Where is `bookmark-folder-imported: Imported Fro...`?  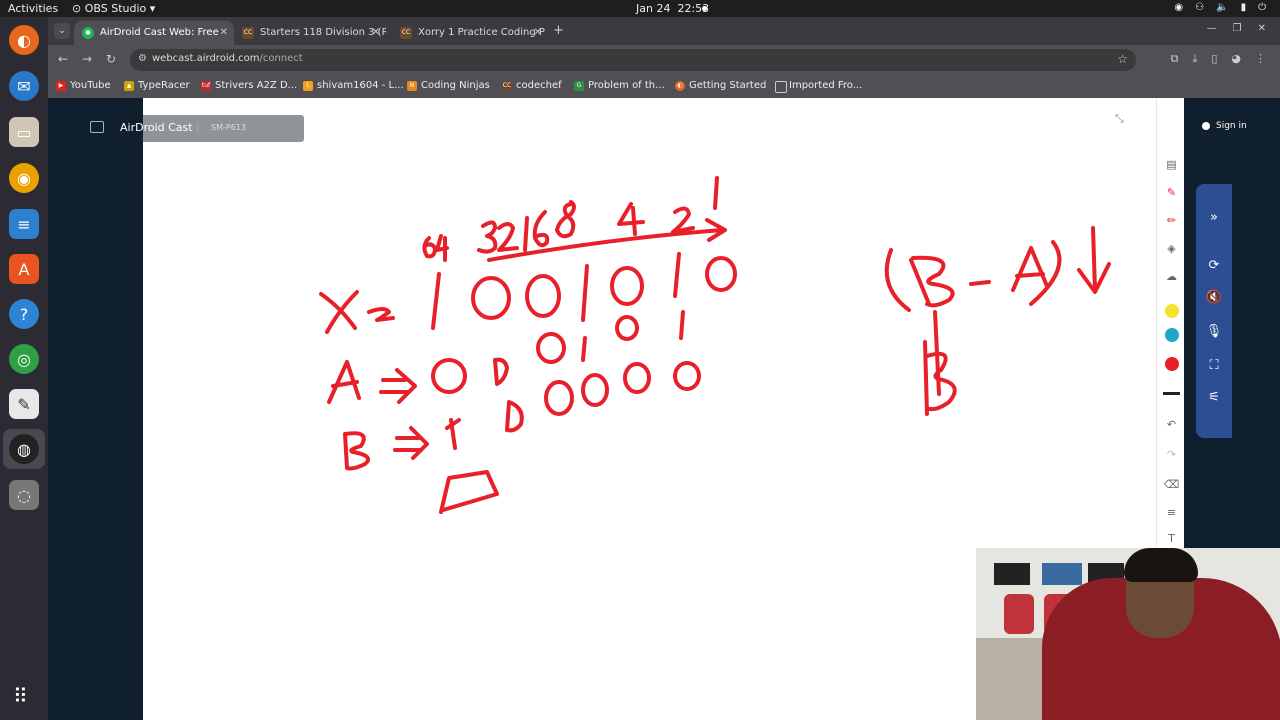
bookmark-folder-imported: Imported Fro... is located at coordinates (818, 86).